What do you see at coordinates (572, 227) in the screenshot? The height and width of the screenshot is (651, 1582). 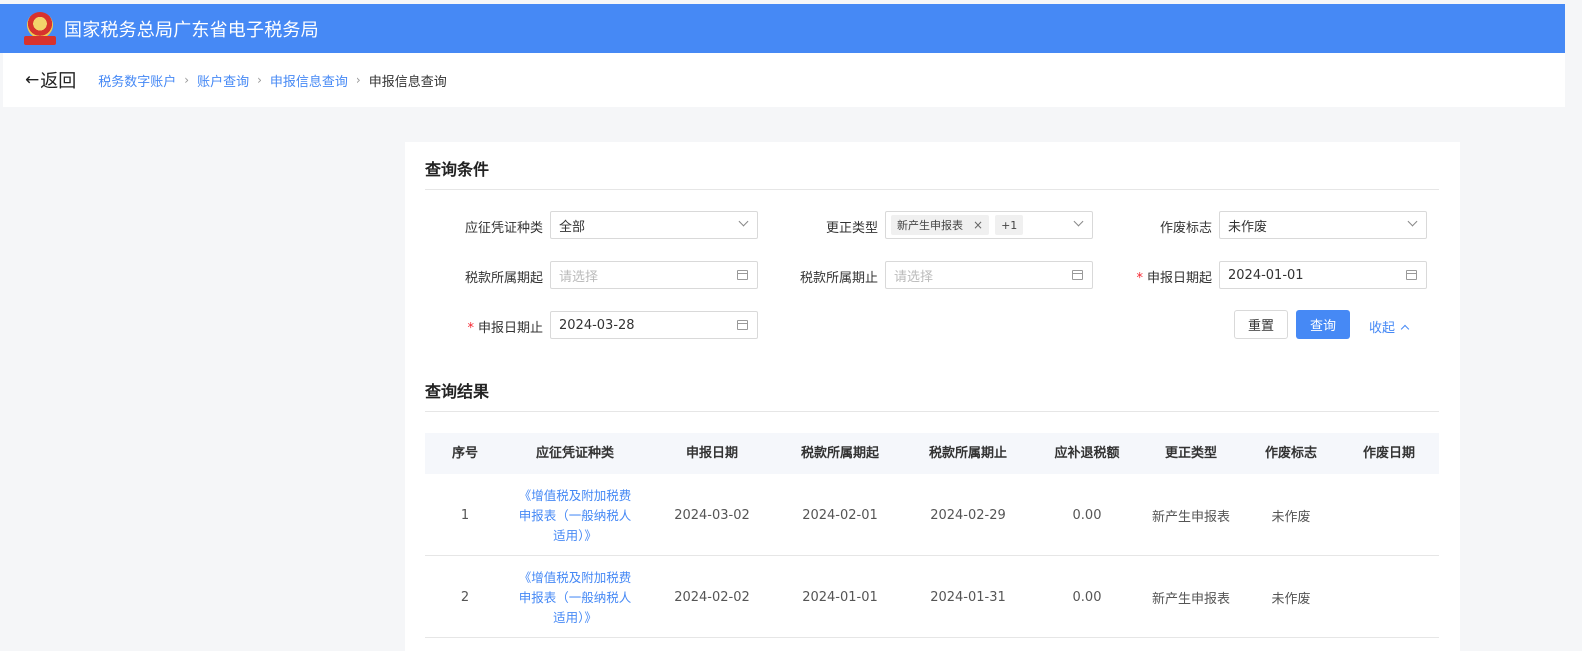 I see `voucher-type-value: 全部` at bounding box center [572, 227].